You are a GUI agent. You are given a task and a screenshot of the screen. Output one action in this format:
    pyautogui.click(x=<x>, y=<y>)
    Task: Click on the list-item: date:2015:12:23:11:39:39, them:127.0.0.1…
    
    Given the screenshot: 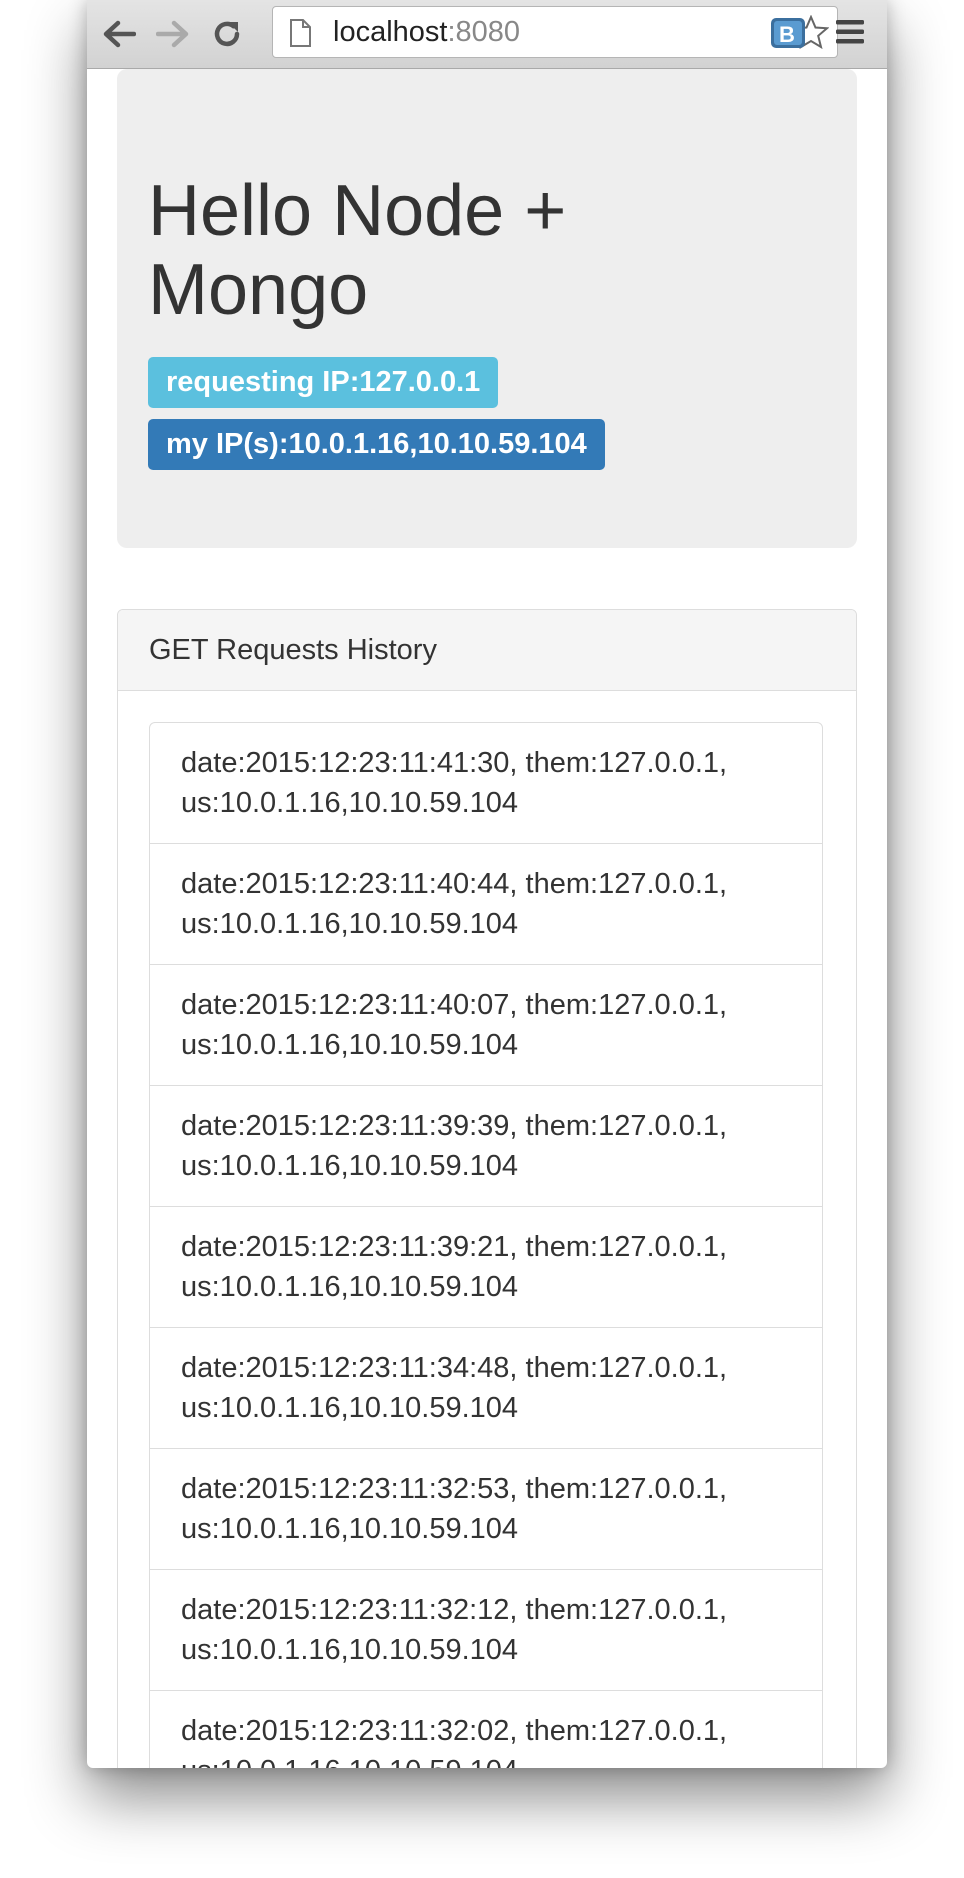 What is the action you would take?
    pyautogui.click(x=486, y=1146)
    